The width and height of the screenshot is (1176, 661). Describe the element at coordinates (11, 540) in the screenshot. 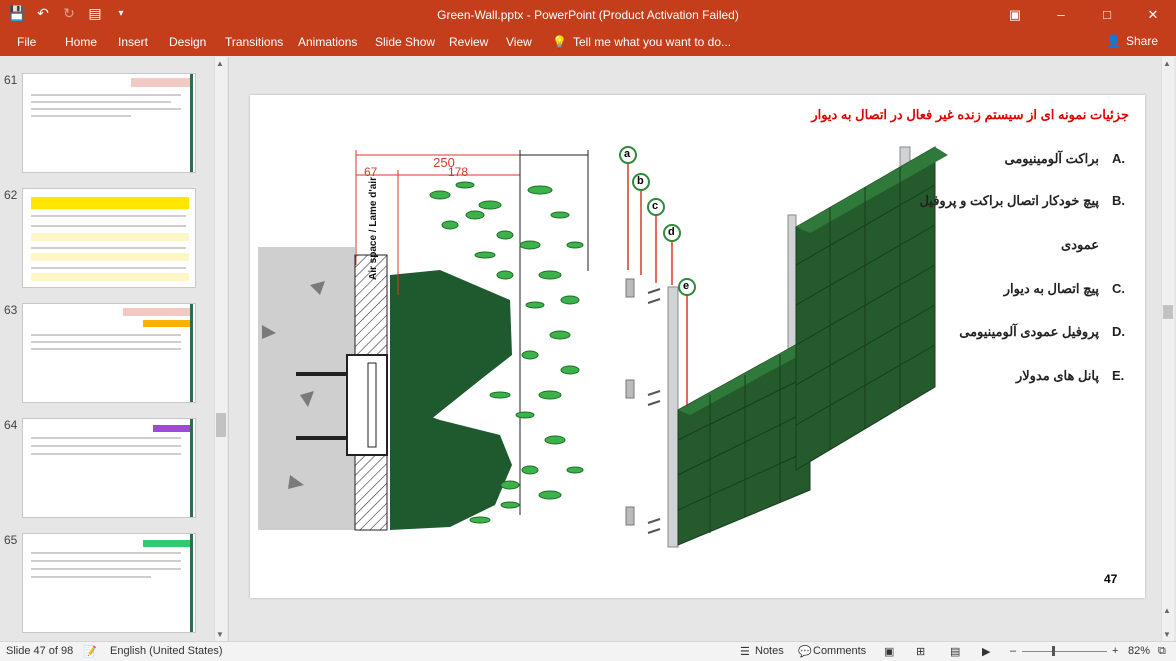

I see `thumbnail-number: 65` at that location.